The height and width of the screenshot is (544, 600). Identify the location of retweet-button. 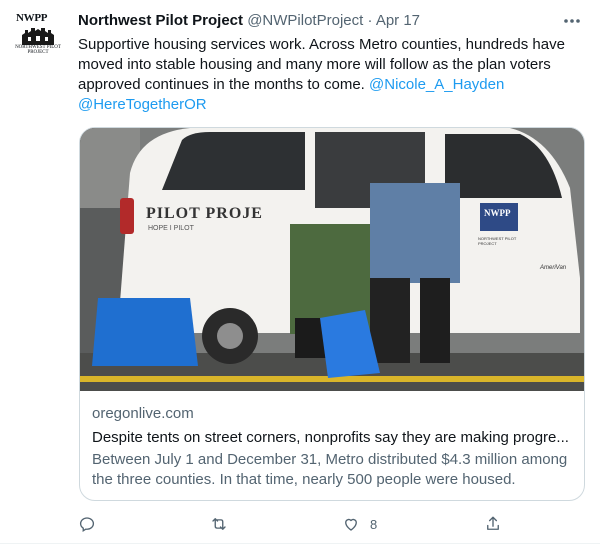
(219, 524).